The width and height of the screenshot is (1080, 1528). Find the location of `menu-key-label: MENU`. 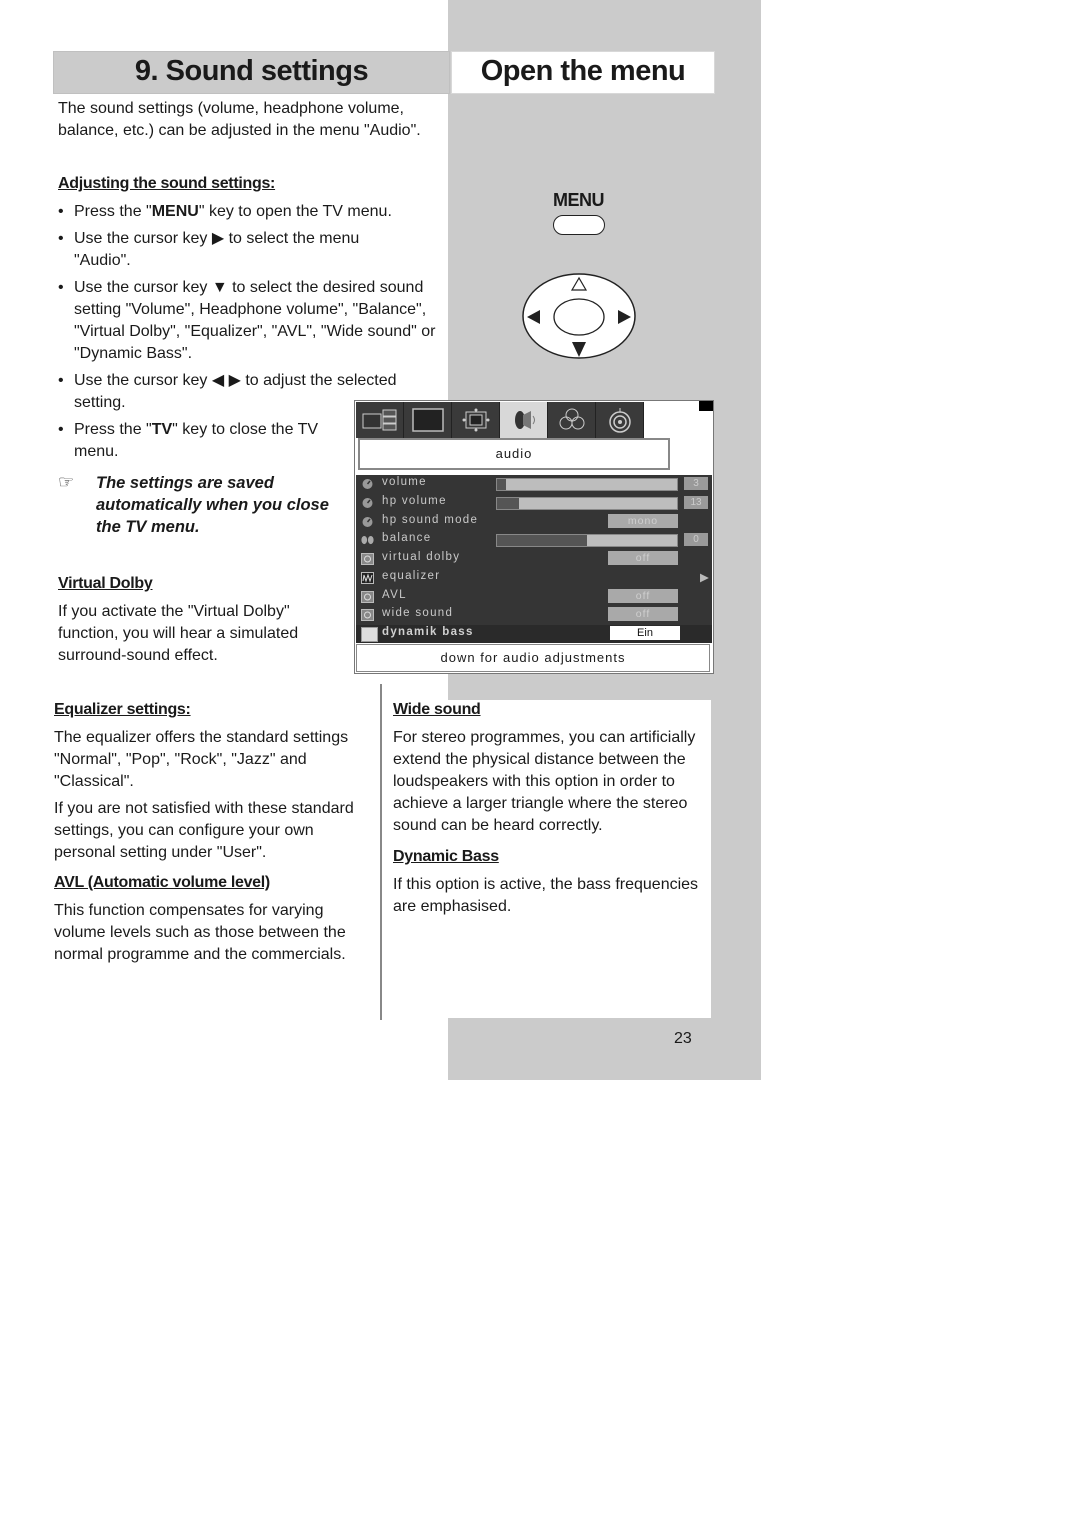

menu-key-label: MENU is located at coordinates (579, 200).